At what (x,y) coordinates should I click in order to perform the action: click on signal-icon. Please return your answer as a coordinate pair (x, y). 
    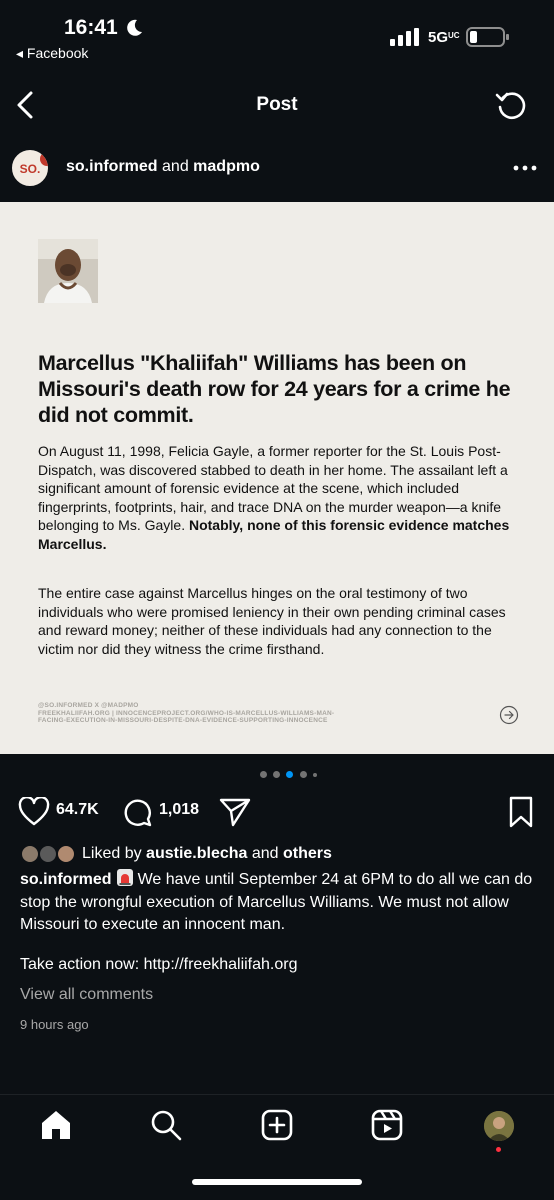
    Looking at the image, I should click on (404, 37).